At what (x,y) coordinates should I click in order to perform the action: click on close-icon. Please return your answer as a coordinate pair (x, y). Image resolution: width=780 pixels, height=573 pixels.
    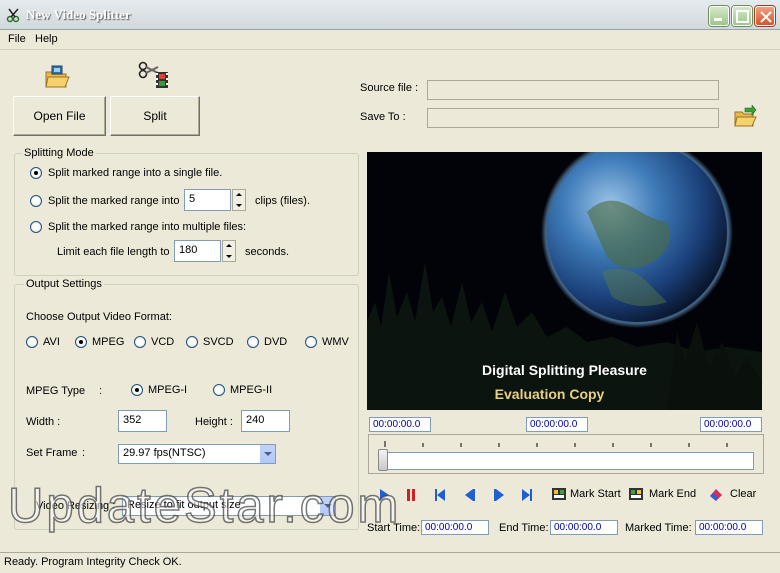
    Looking at the image, I should click on (766, 17).